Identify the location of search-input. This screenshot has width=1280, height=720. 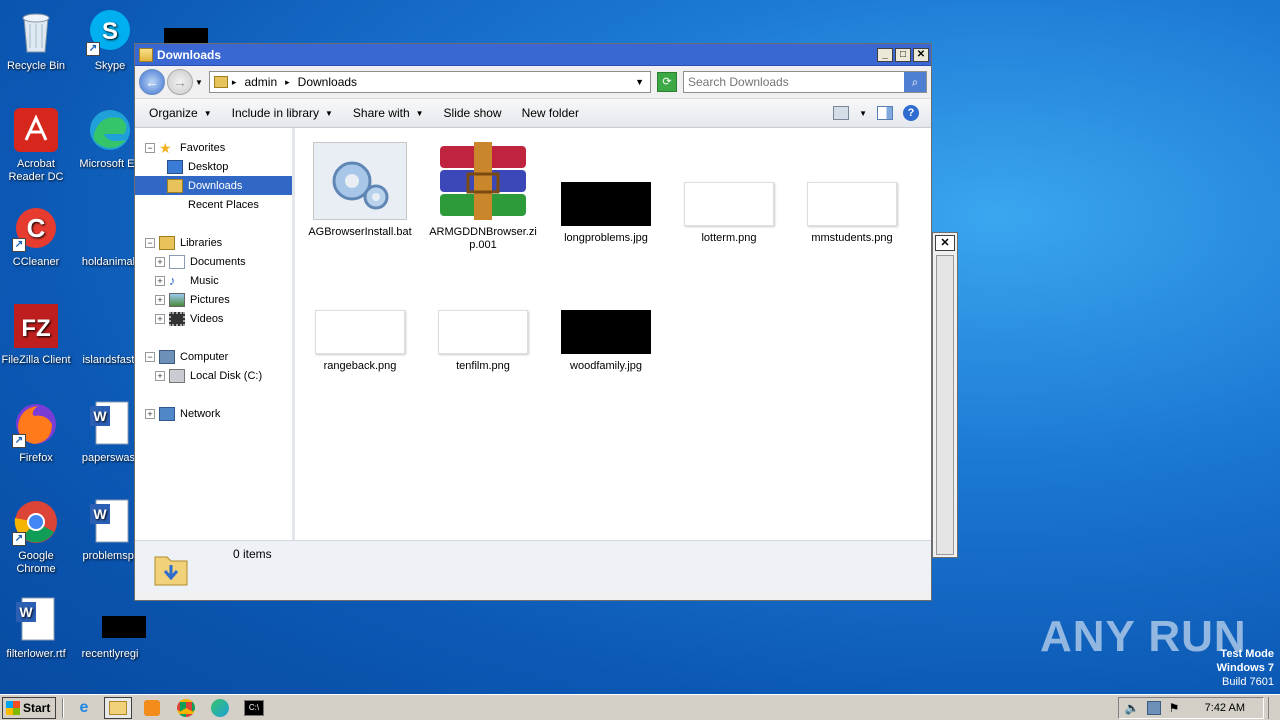
(794, 82).